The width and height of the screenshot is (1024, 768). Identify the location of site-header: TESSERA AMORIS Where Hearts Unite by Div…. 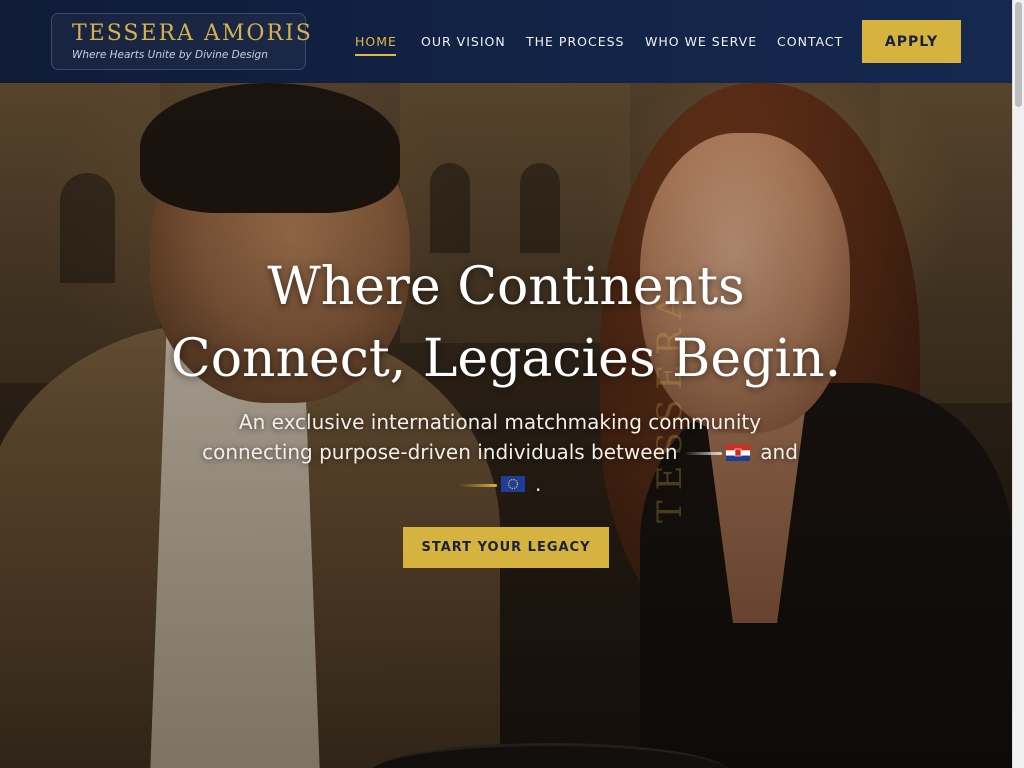
(506, 41).